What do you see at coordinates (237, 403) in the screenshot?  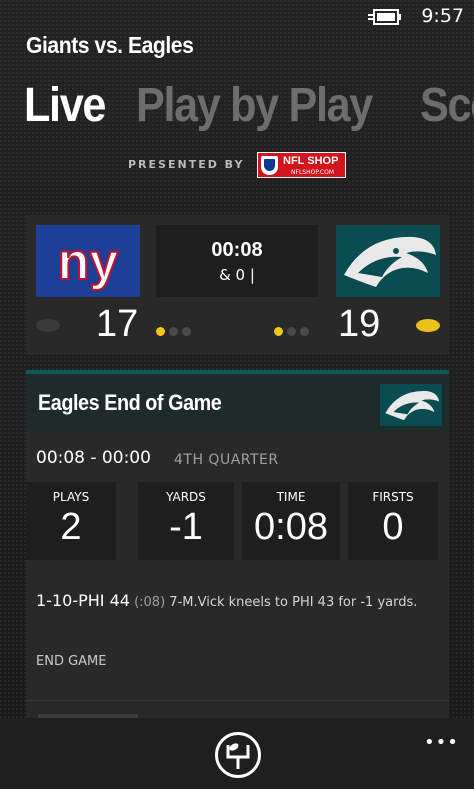 I see `drive-header: Eagles End of Game` at bounding box center [237, 403].